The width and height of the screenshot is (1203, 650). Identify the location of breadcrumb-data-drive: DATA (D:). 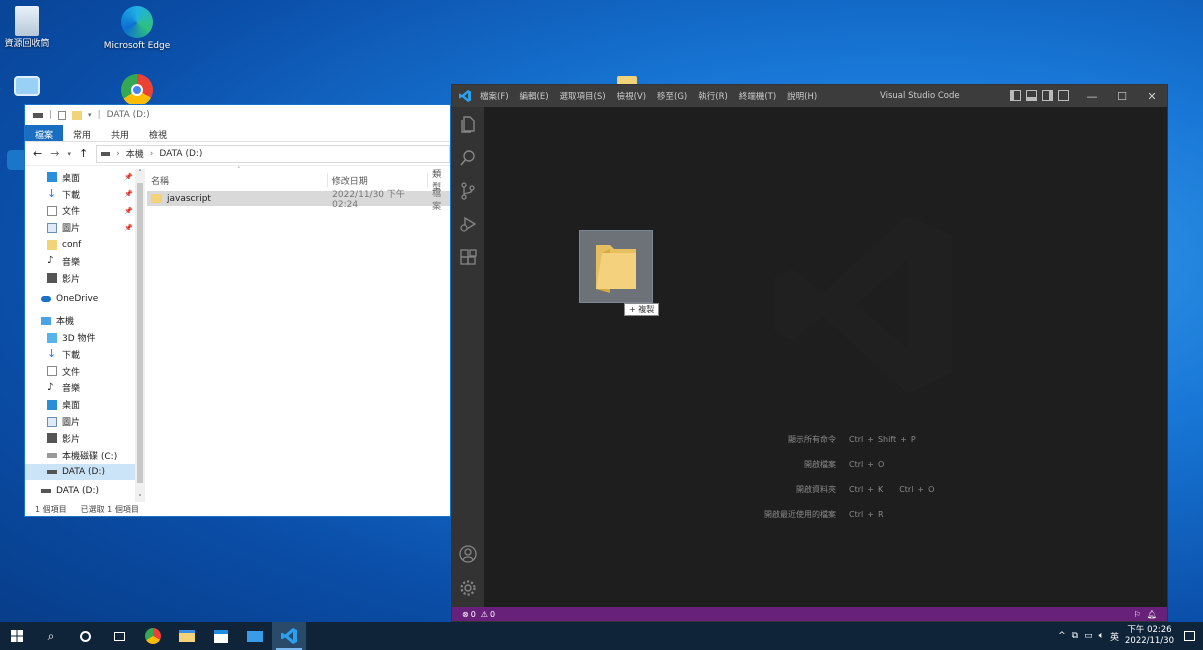
(180, 154).